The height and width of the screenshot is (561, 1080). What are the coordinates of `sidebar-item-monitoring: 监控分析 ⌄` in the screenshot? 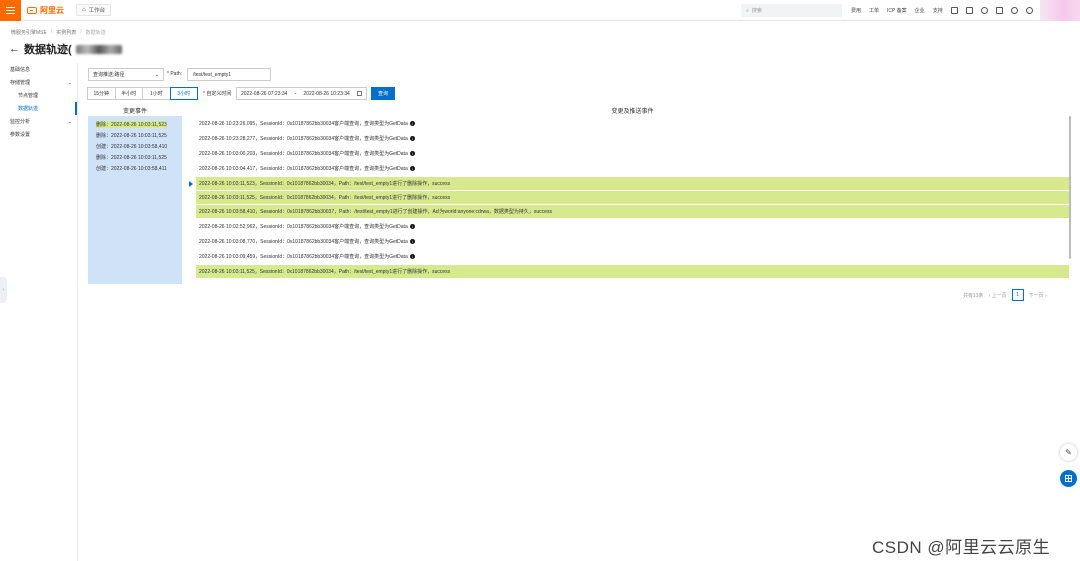 It's located at (38, 121).